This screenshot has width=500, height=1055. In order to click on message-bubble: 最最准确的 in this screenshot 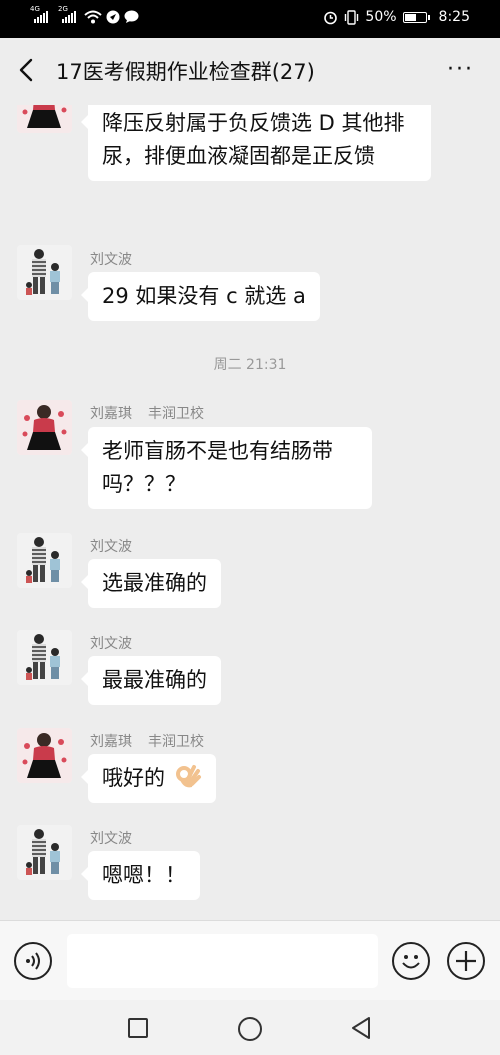, I will do `click(151, 680)`.